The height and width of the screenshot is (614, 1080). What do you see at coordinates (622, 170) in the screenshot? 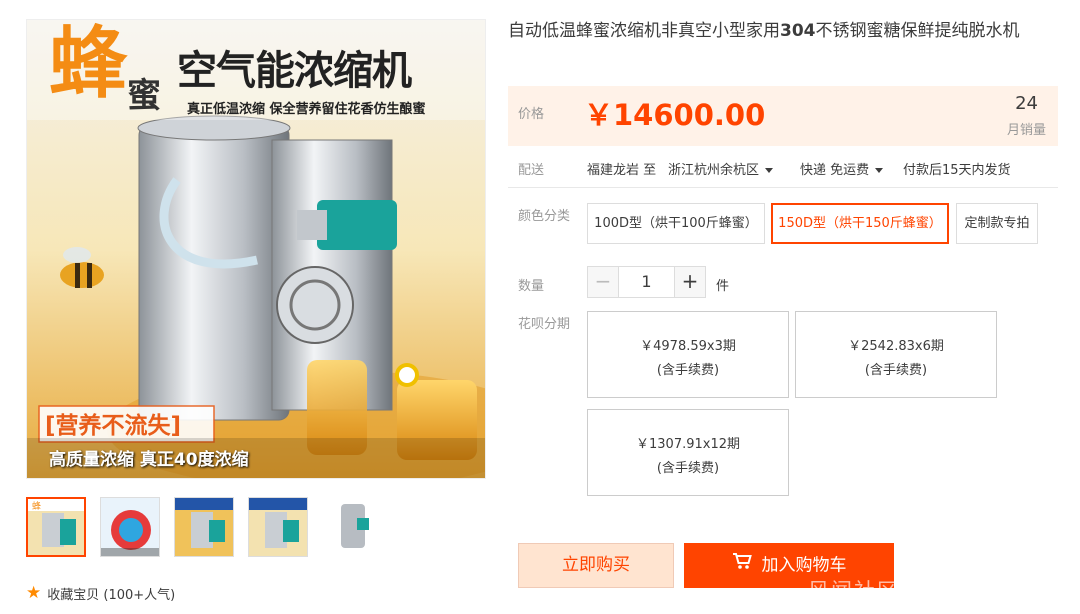
I see `shipping-from: 福建龙岩 至` at bounding box center [622, 170].